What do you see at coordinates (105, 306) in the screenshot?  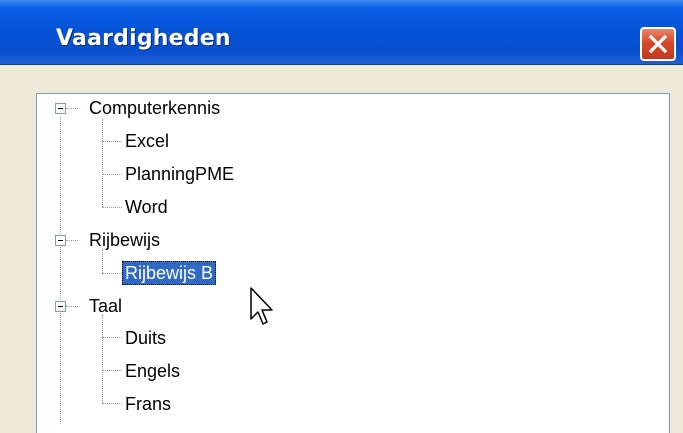 I see `tree-node-taal: Taal` at bounding box center [105, 306].